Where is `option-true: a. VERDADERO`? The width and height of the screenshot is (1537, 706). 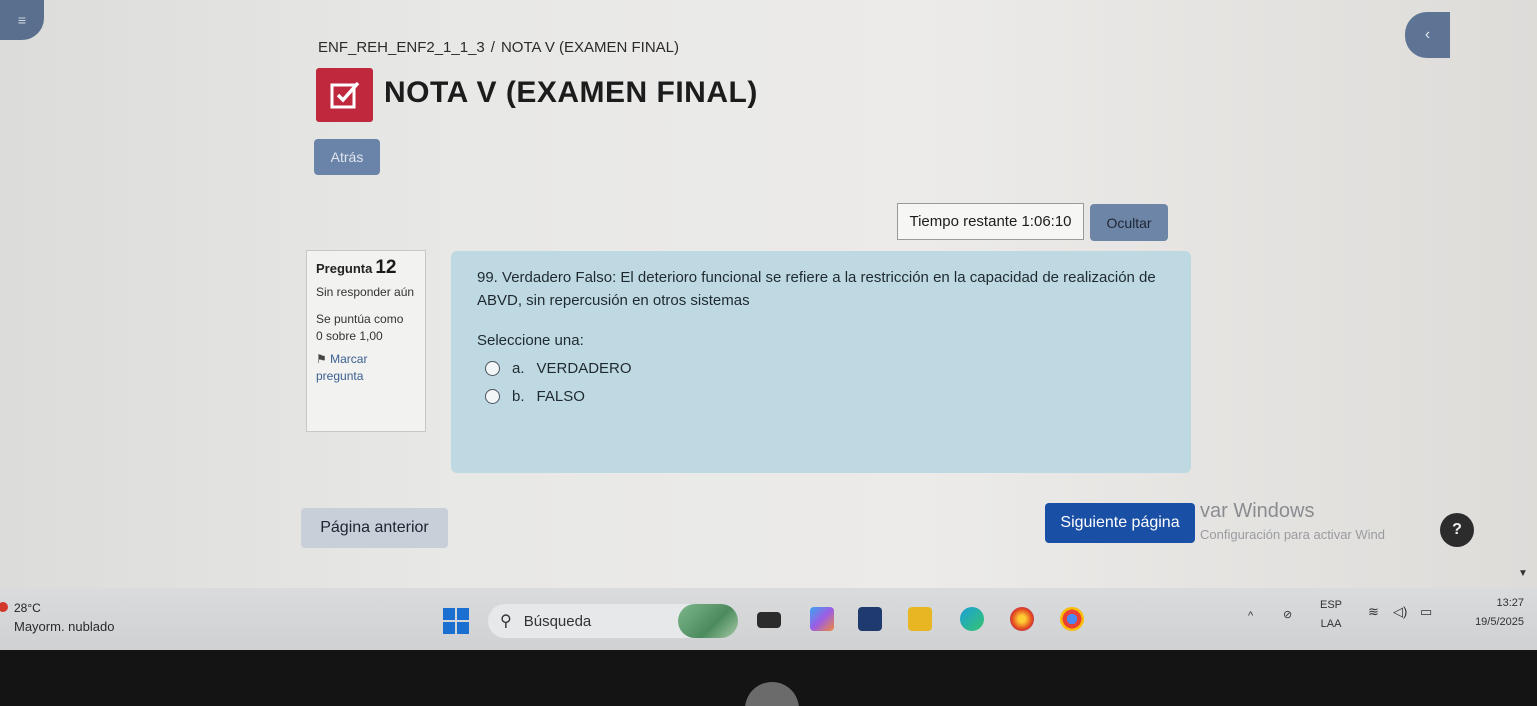
option-true: a. VERDADERO is located at coordinates (825, 368).